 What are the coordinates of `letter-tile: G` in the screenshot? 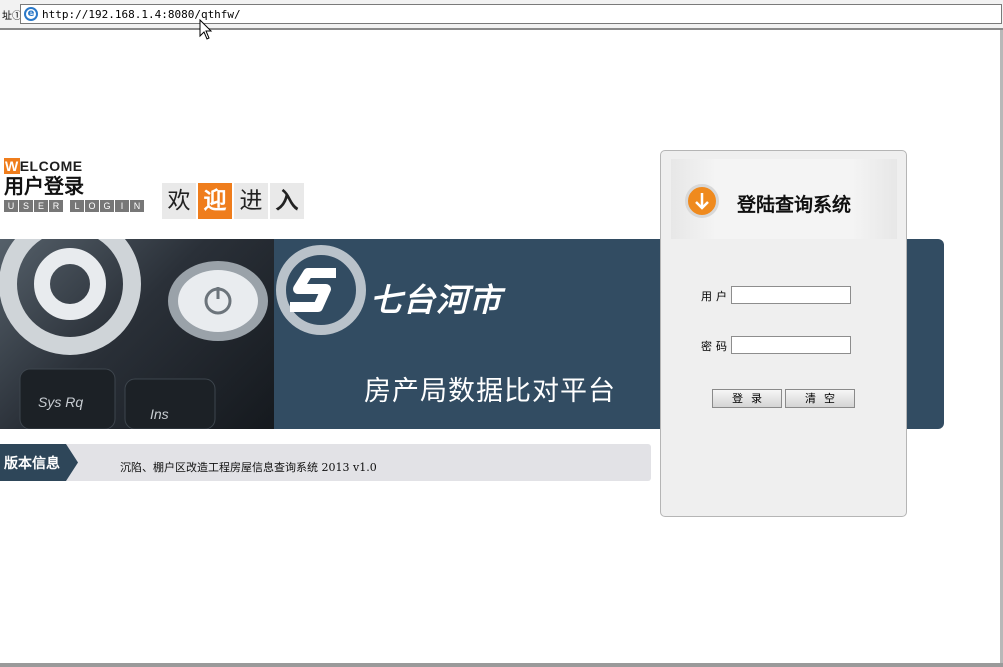 It's located at (107, 206).